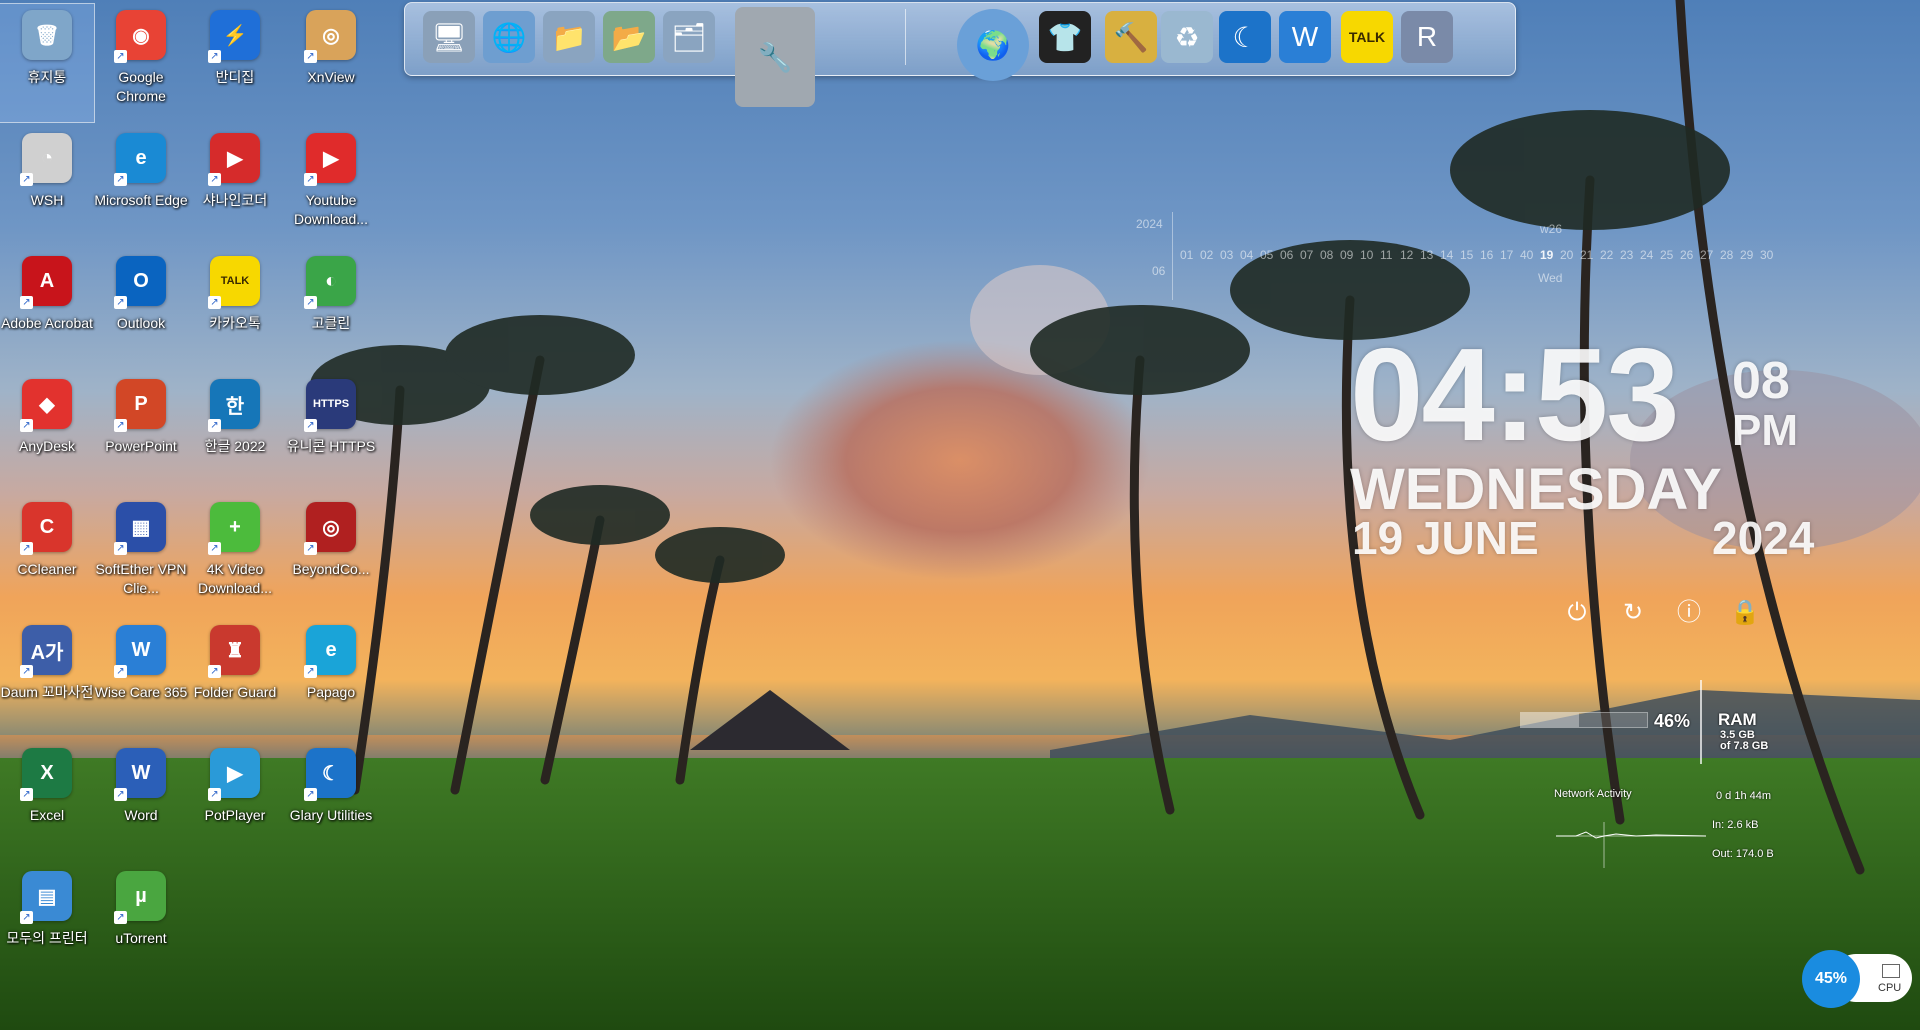 The width and height of the screenshot is (1920, 1030). What do you see at coordinates (141, 801) in the screenshot?
I see `desktop-icon: W ↗ Word` at bounding box center [141, 801].